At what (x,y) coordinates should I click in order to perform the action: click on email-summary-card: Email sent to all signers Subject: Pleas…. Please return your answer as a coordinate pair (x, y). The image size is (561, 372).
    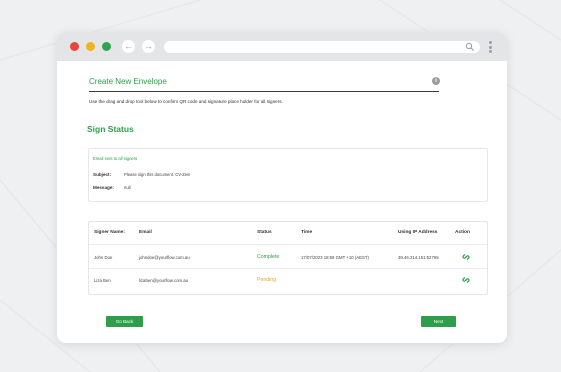
    Looking at the image, I should click on (288, 175).